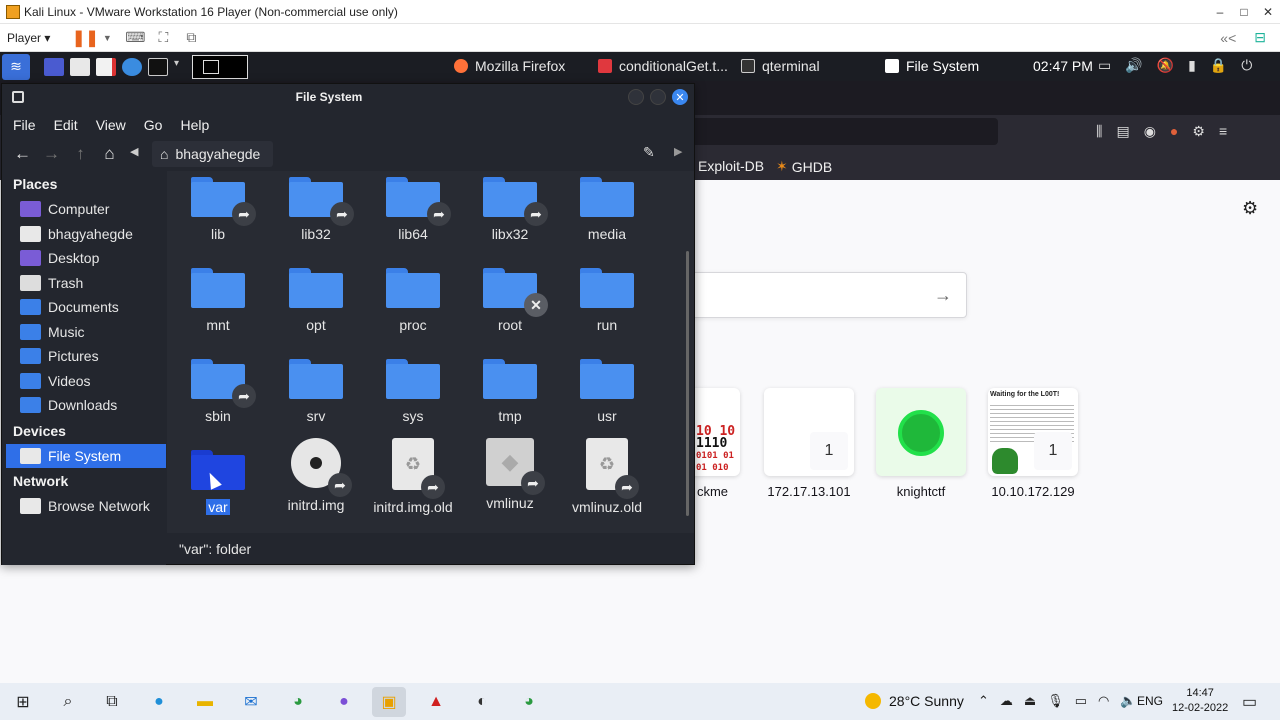 This screenshot has height=720, width=1280. I want to click on hamburger-menu-icon: ≡, so click(1223, 131).